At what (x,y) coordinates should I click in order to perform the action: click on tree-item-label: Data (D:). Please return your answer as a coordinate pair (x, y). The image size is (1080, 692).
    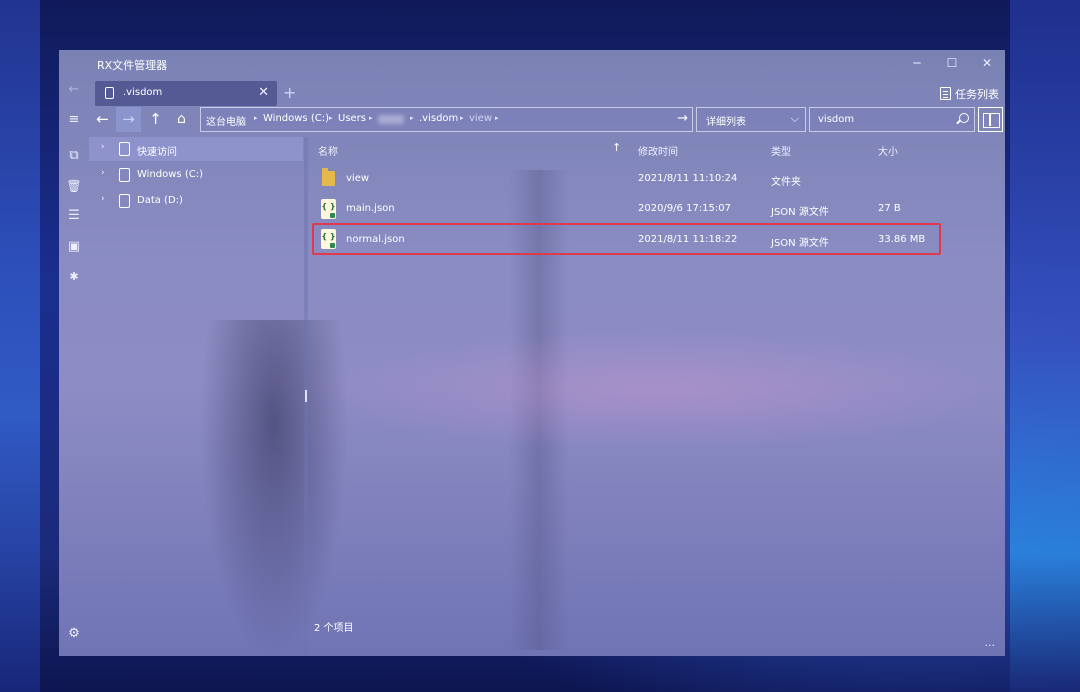
    Looking at the image, I should click on (160, 200).